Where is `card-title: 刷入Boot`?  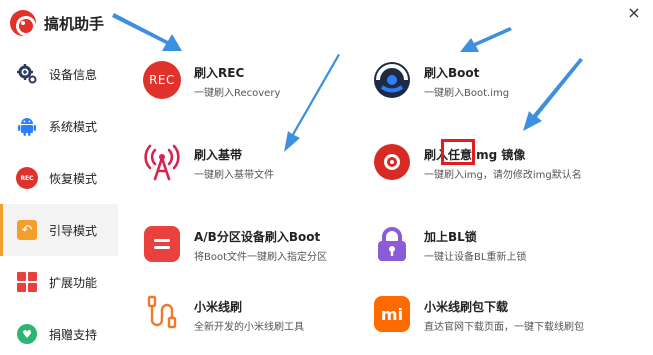
card-title: 刷入Boot is located at coordinates (452, 73).